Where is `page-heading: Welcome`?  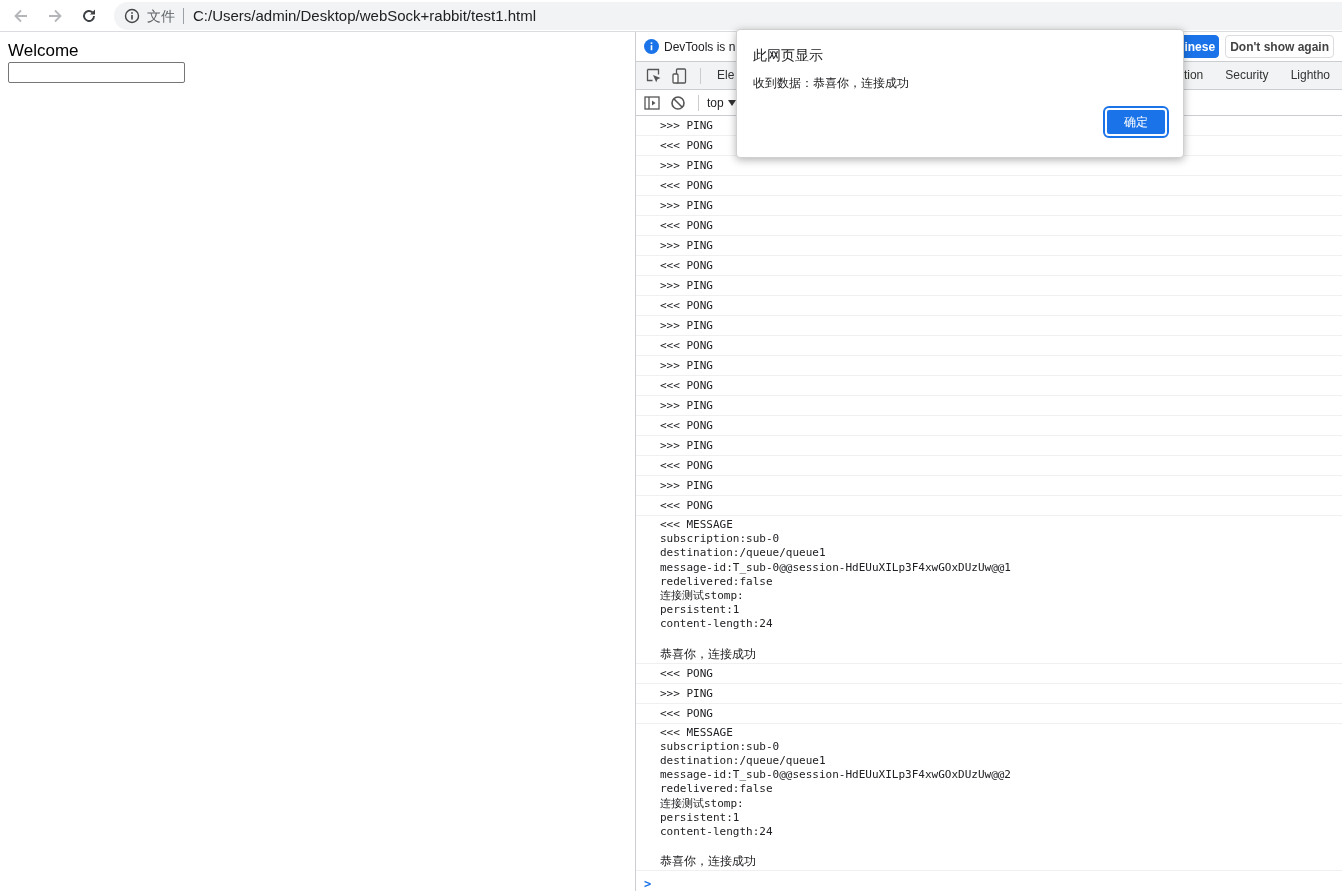
page-heading: Welcome is located at coordinates (44, 51).